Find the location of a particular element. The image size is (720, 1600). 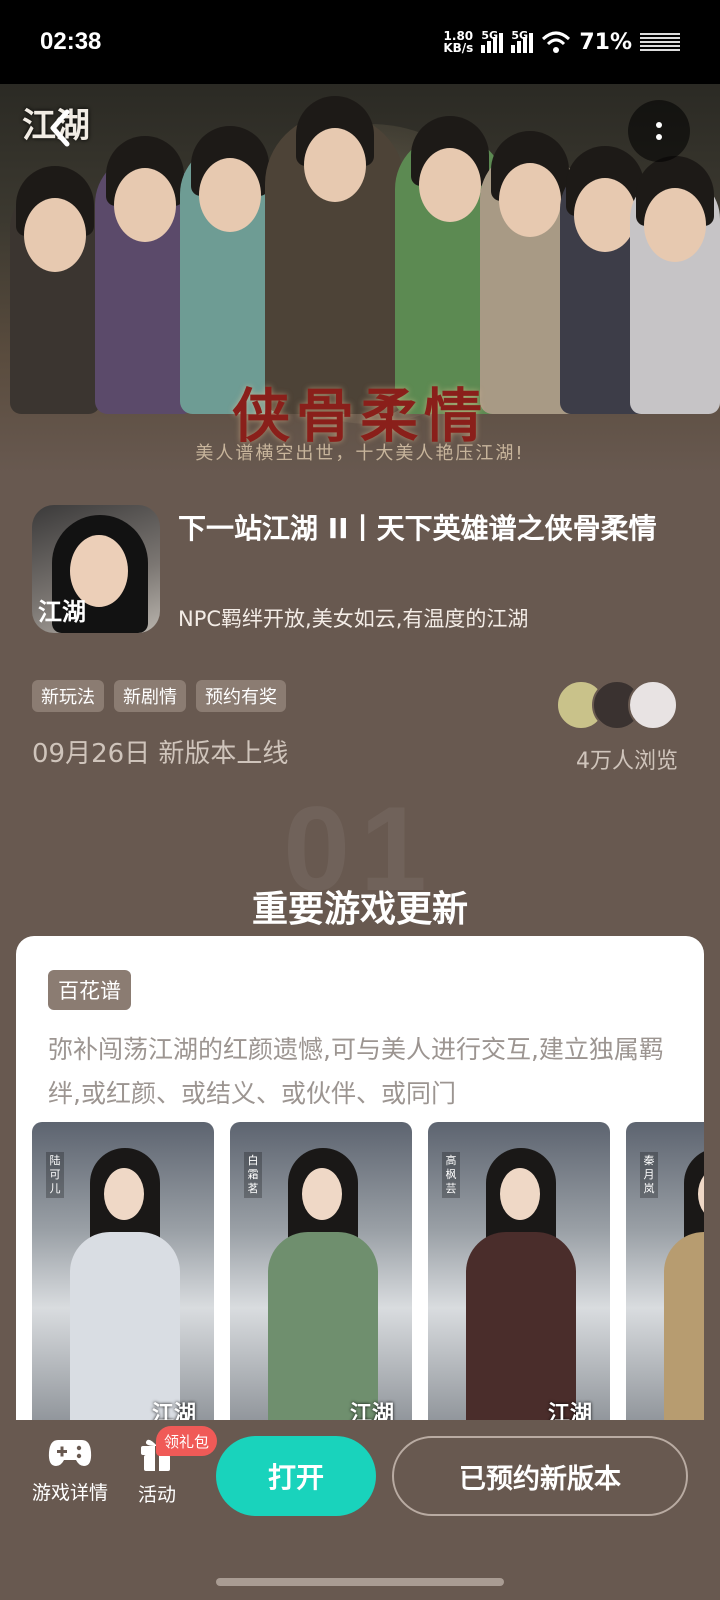

game-title: 下一站江湖 II丨天下英雄谱之侠骨柔情 is located at coordinates (417, 528).